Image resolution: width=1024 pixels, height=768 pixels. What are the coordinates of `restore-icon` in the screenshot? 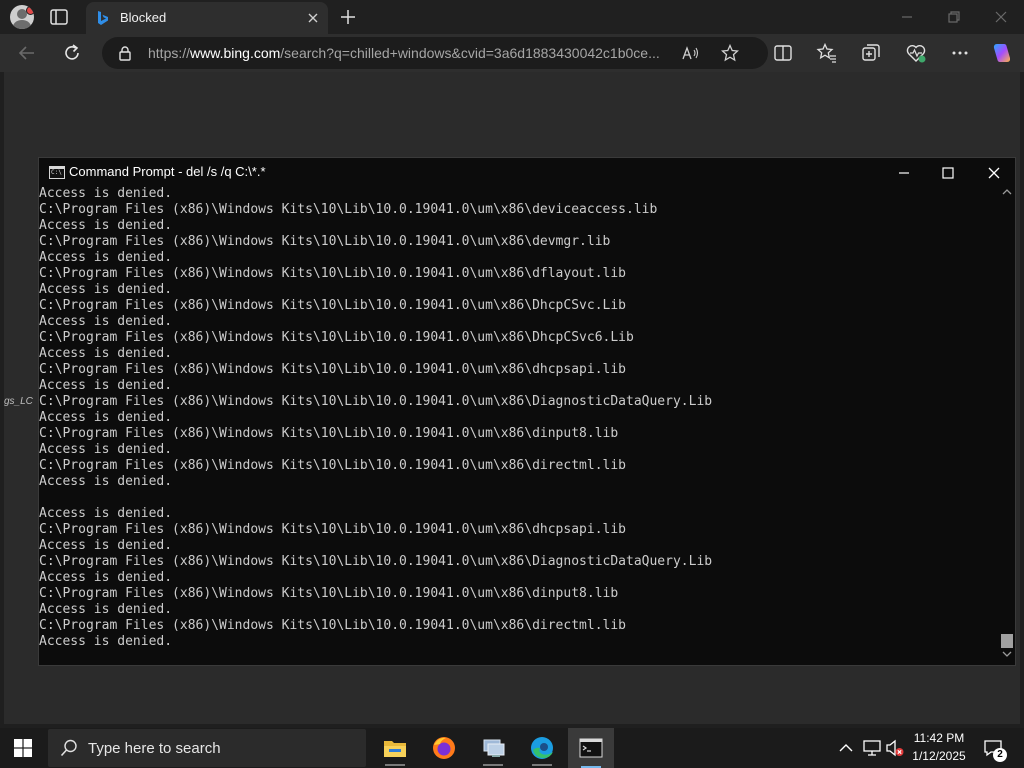 It's located at (954, 17).